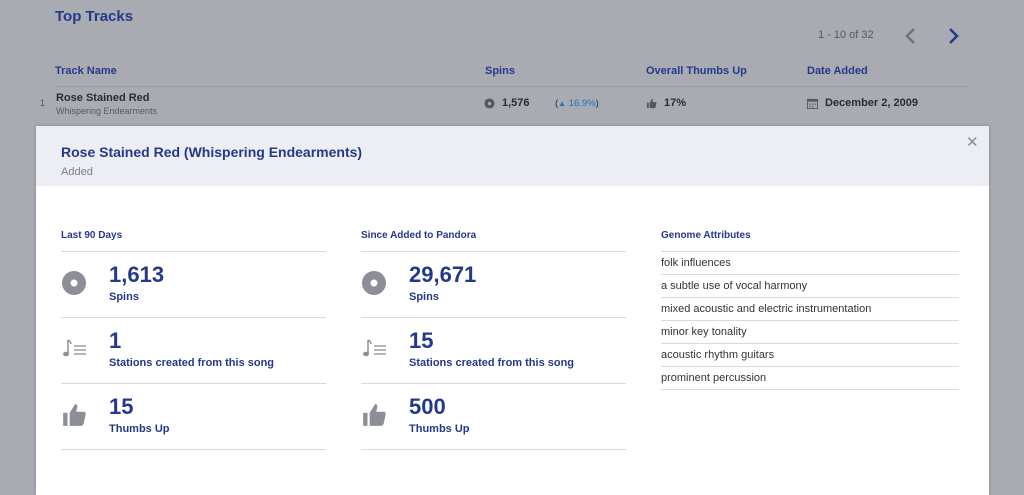 The height and width of the screenshot is (495, 1024). I want to click on row-spins-value: 1,576, so click(516, 103).